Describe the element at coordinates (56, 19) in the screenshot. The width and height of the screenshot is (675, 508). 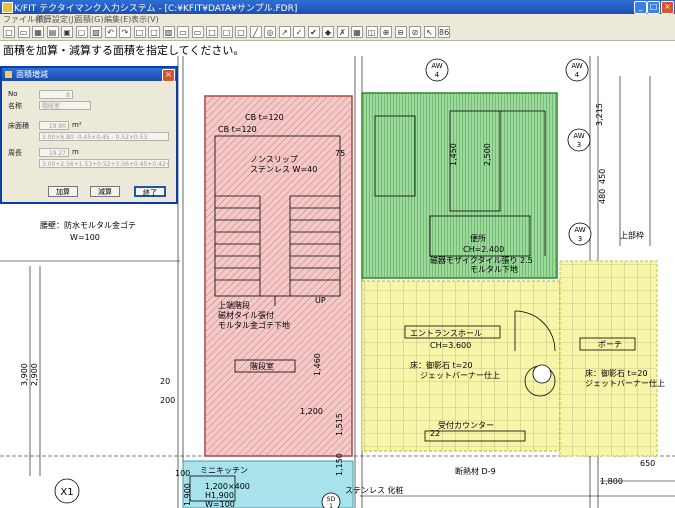
I see `menu-estimate-settings: 積算設定(J)` at that location.